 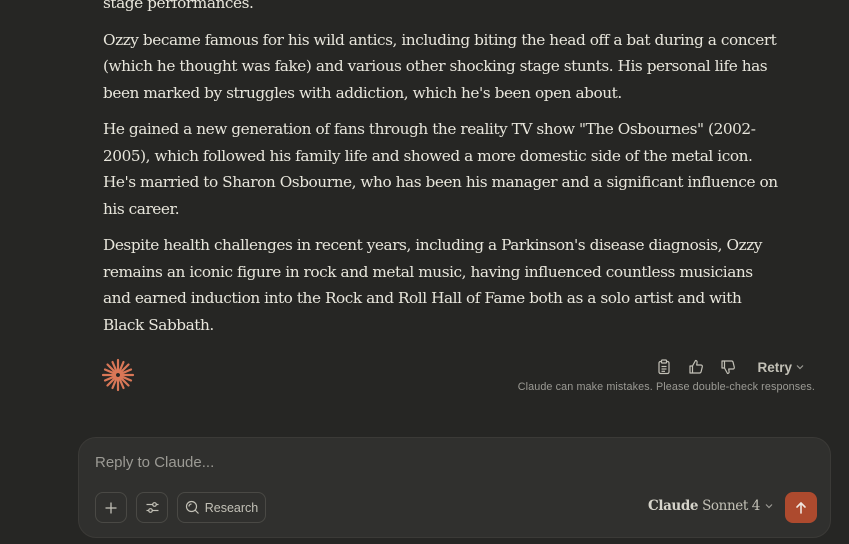 What do you see at coordinates (673, 506) in the screenshot?
I see `model-brand: Claude` at bounding box center [673, 506].